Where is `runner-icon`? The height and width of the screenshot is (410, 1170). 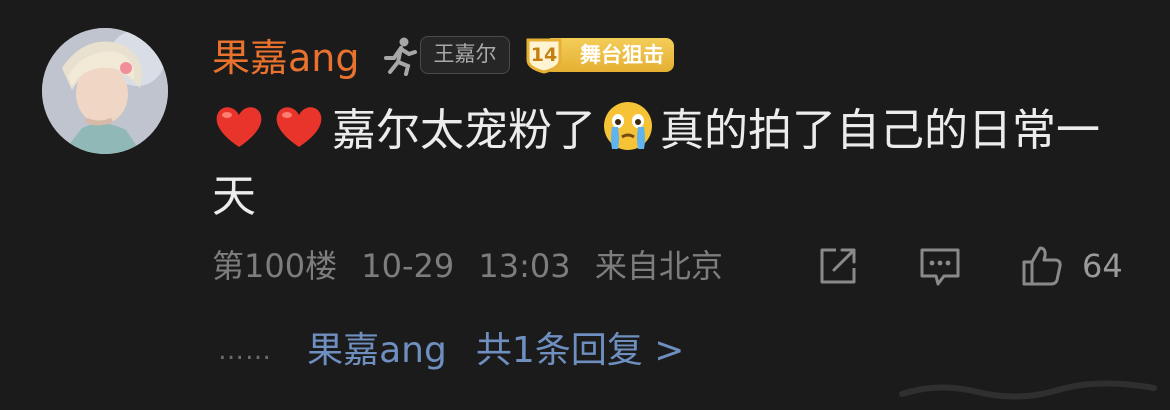
runner-icon is located at coordinates (400, 56).